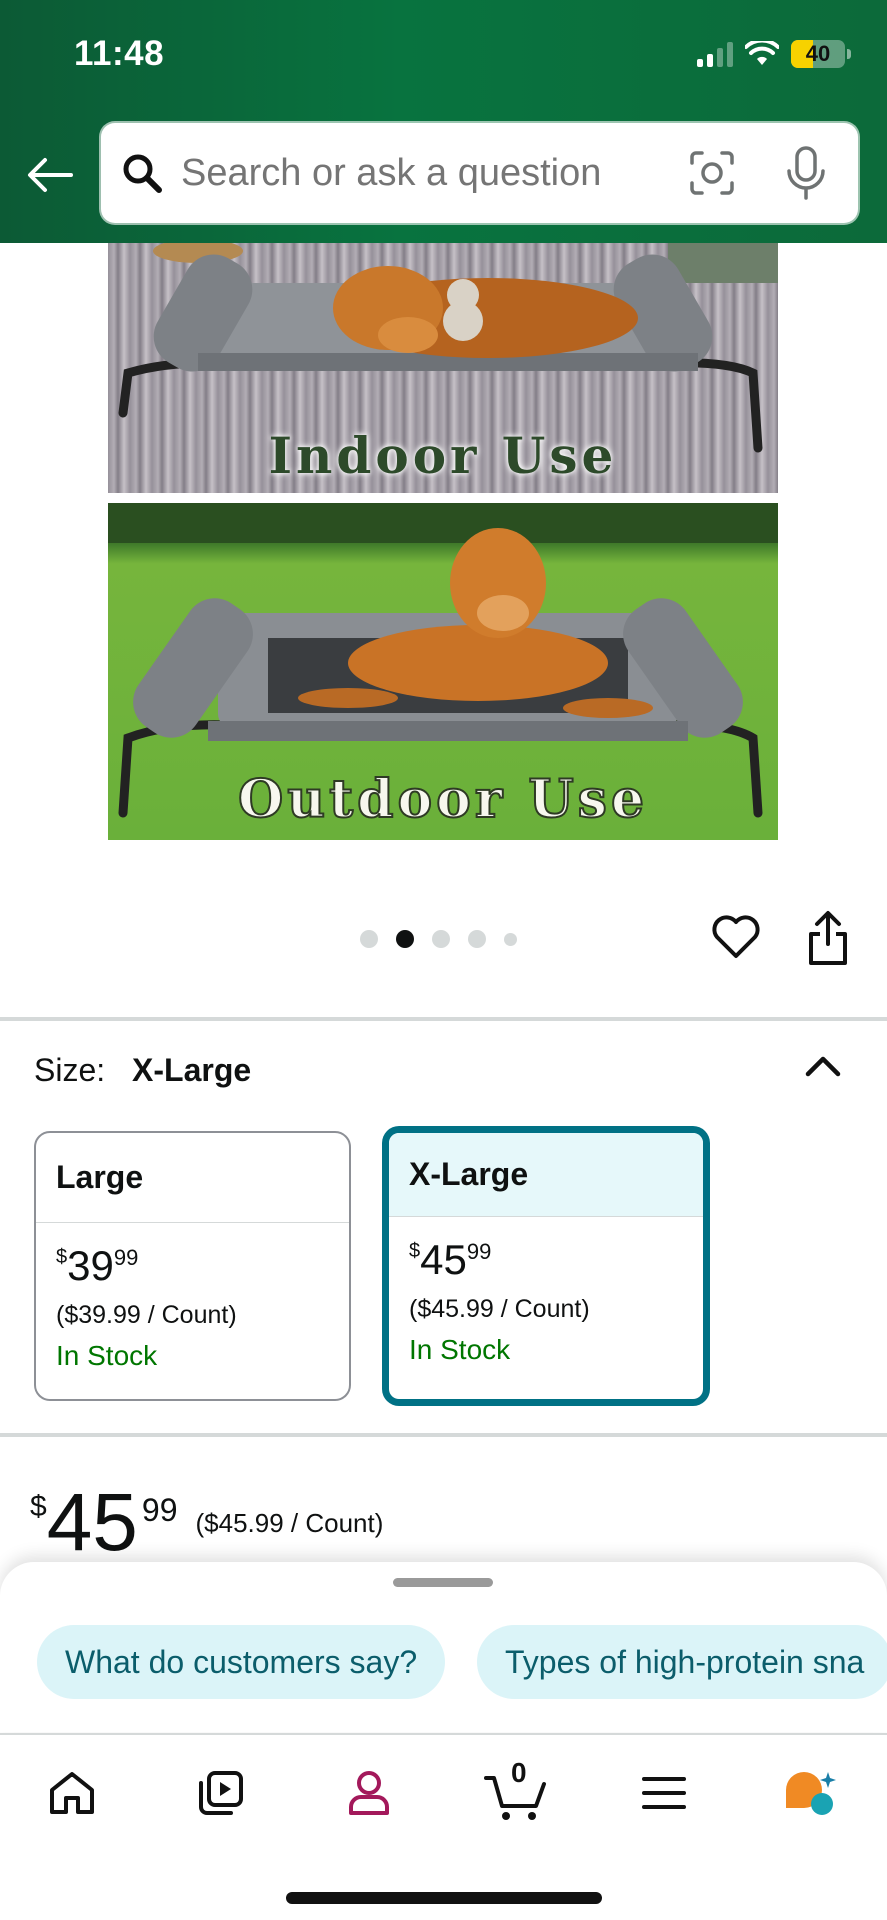  What do you see at coordinates (499, 1309) in the screenshot?
I see `size-option-unit-price: ($45.99 / Count)` at bounding box center [499, 1309].